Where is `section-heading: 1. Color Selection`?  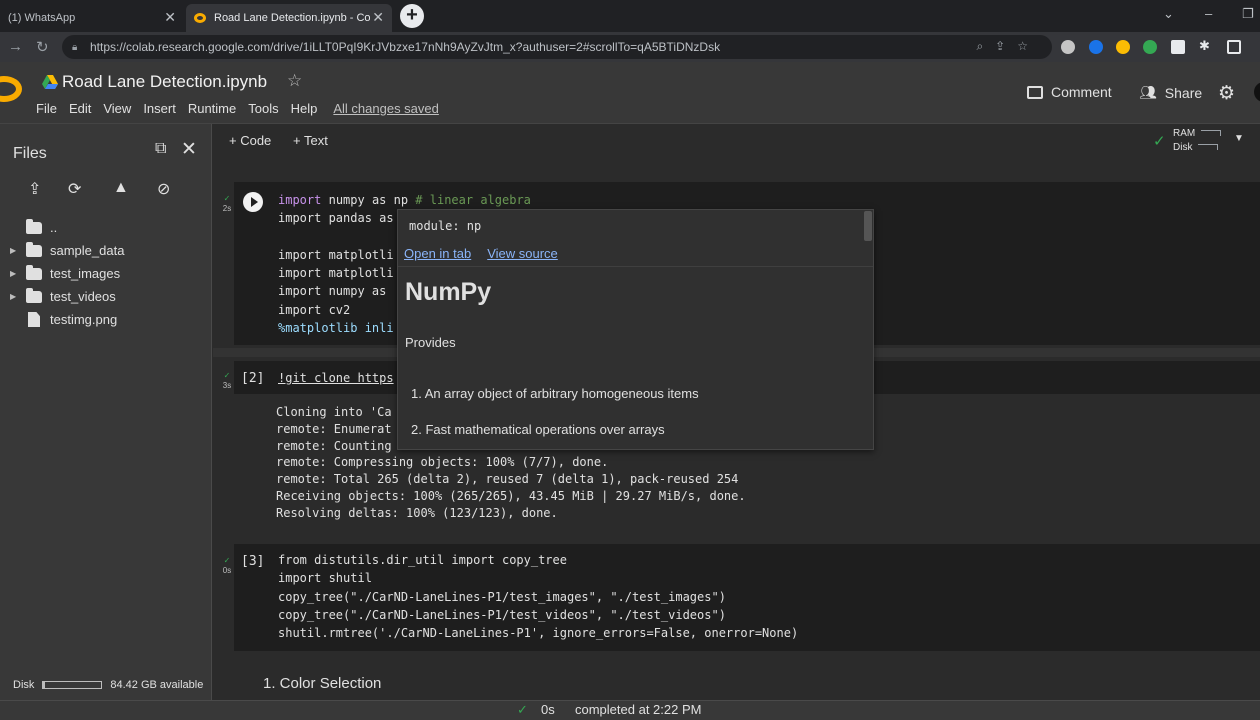
section-heading: 1. Color Selection is located at coordinates (322, 683).